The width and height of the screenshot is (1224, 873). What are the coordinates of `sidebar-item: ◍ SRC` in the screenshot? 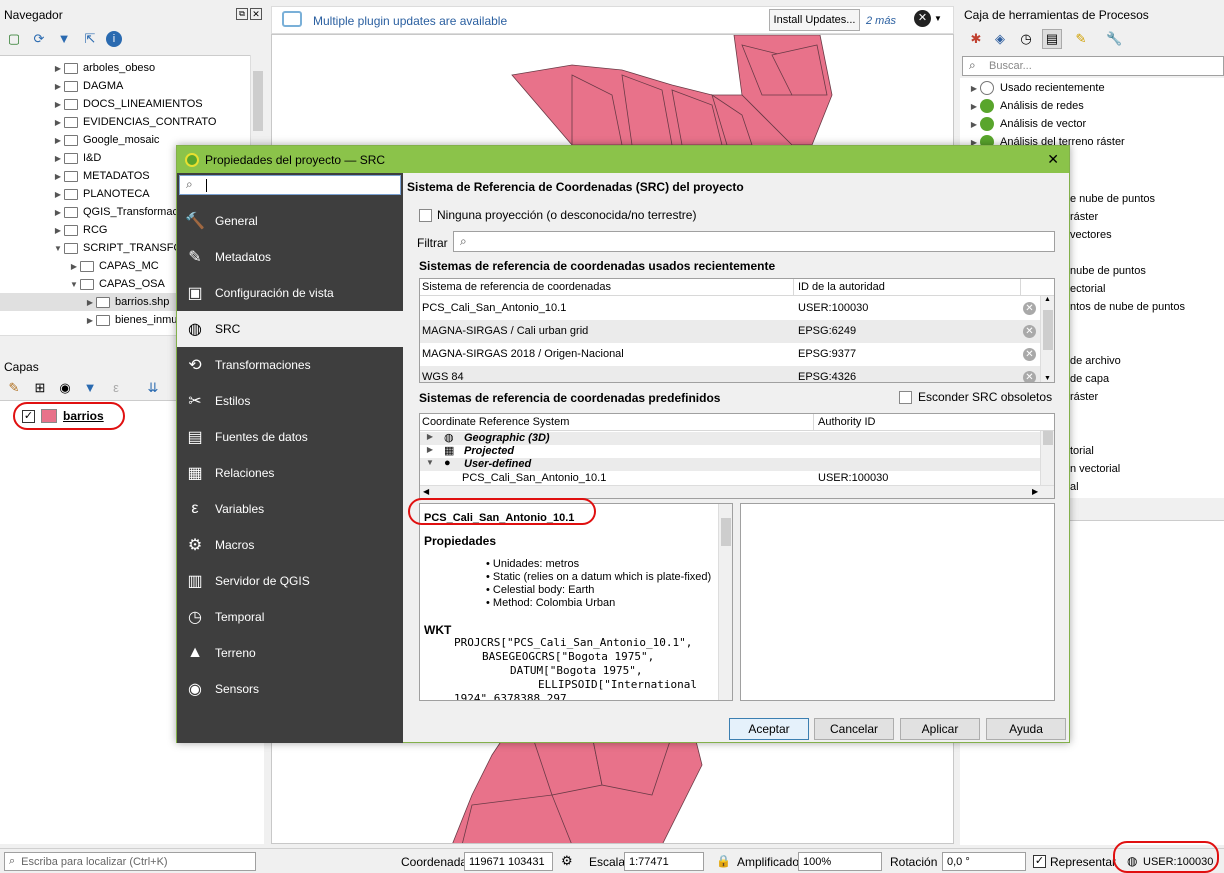 It's located at (290, 329).